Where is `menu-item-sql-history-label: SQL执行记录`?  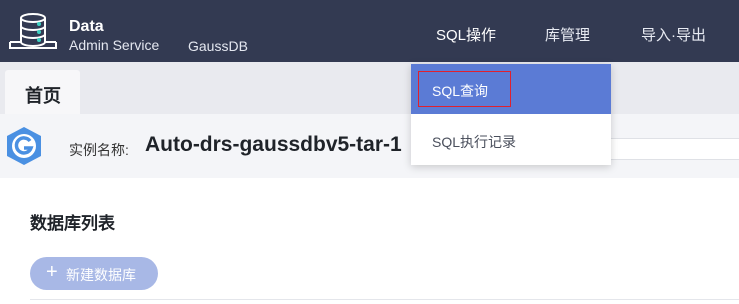
menu-item-sql-history-label: SQL执行记录 is located at coordinates (474, 142).